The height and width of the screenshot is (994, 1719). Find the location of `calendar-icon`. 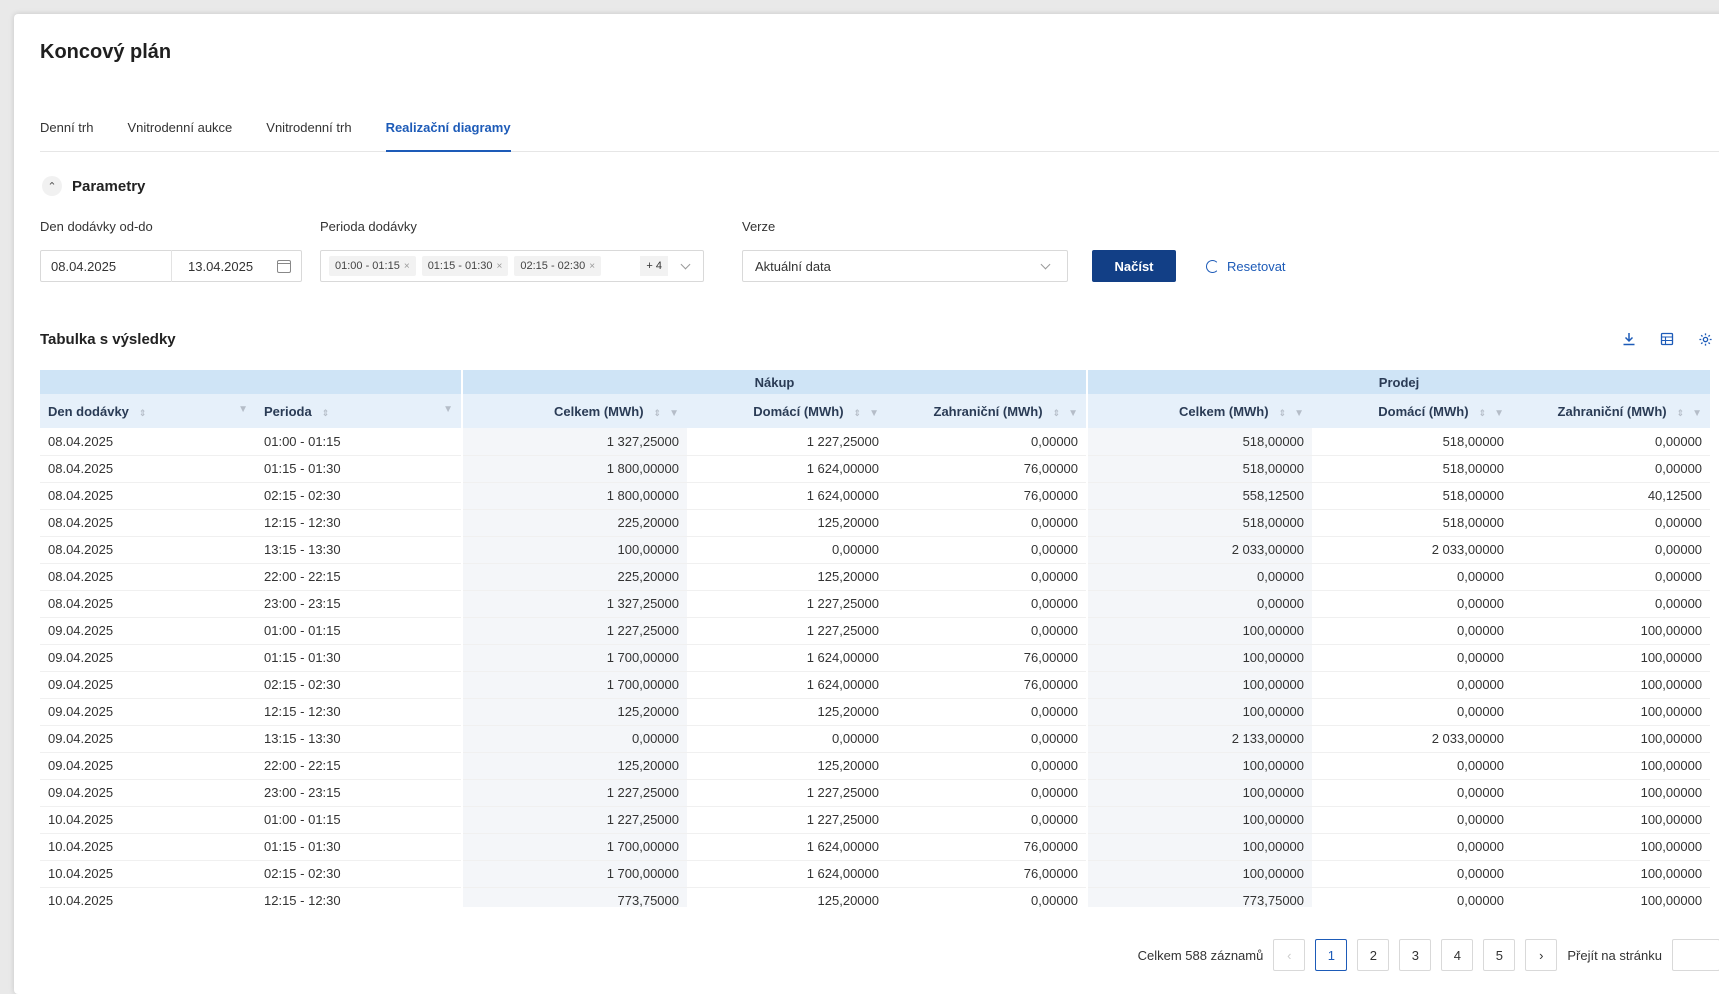

calendar-icon is located at coordinates (284, 266).